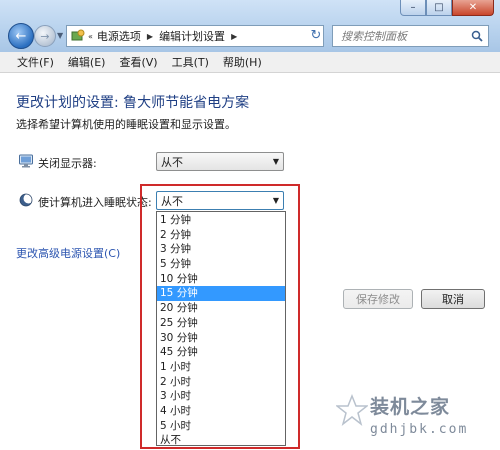 This screenshot has width=500, height=450. I want to click on list-item: 25 分钟, so click(221, 323).